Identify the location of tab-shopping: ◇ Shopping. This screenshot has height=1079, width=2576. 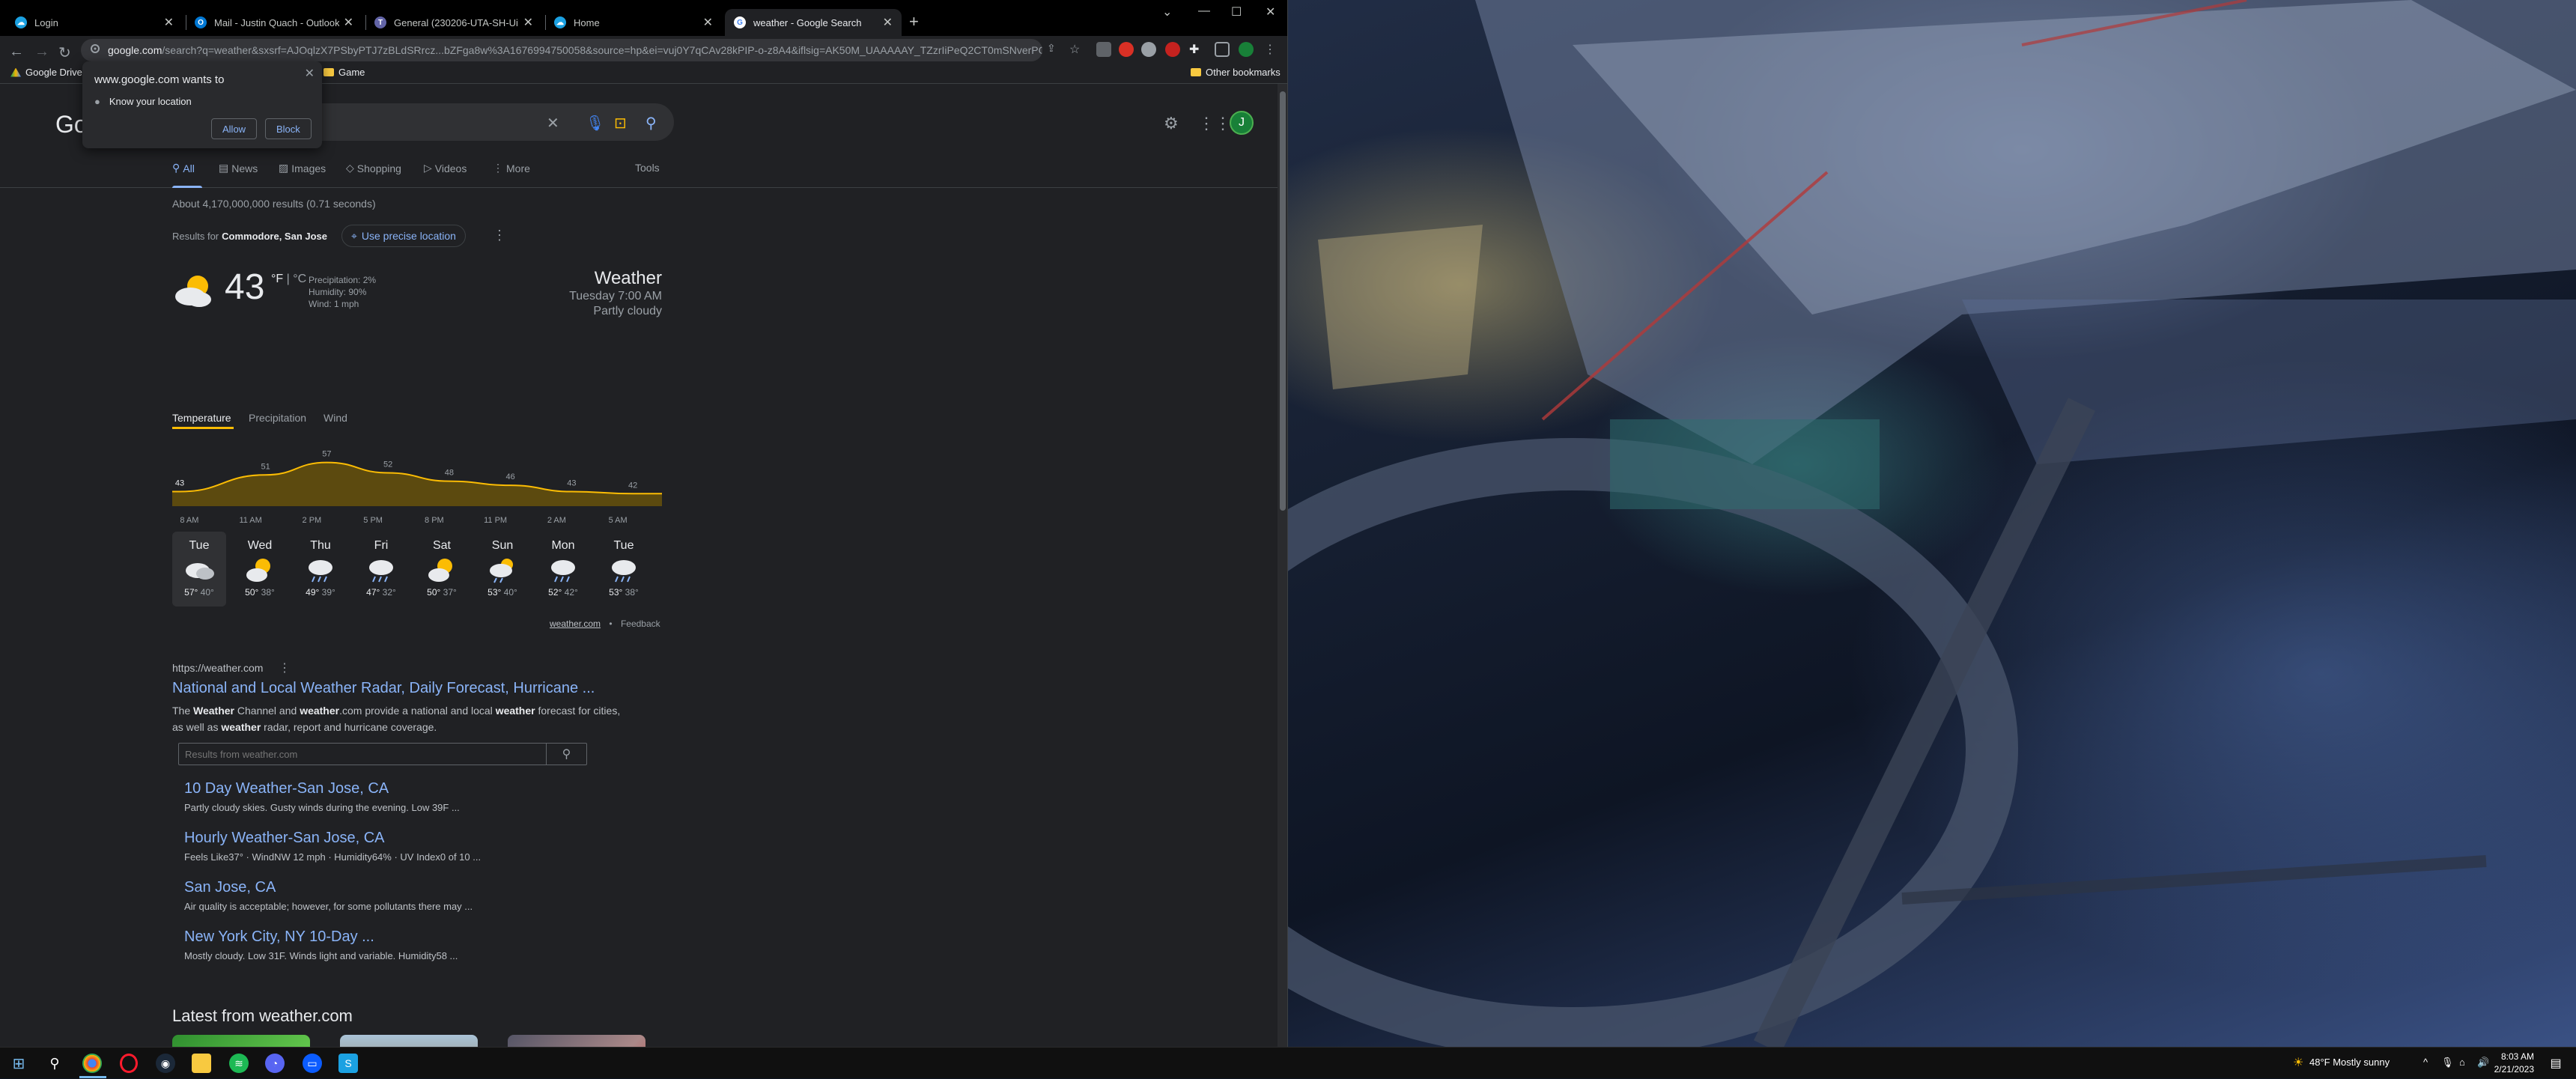
(373, 168).